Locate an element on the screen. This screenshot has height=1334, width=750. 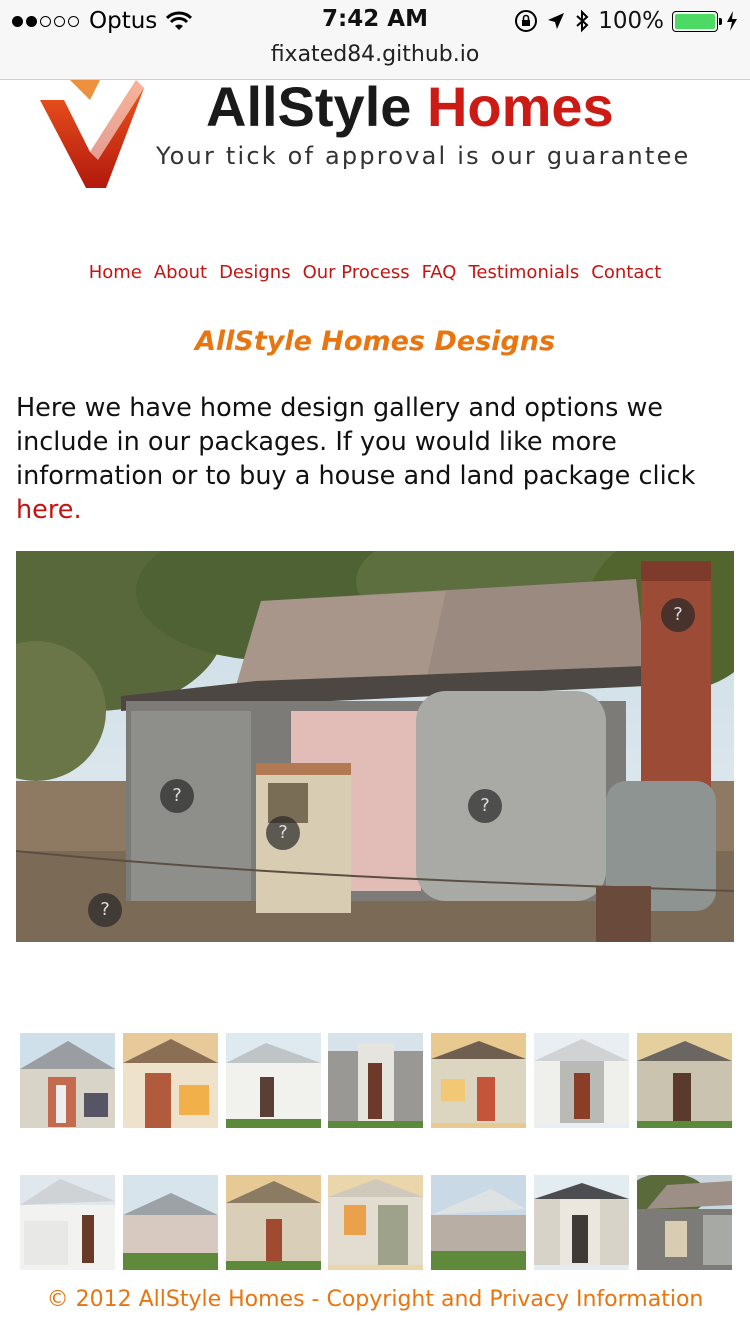
status-right: 100% is located at coordinates (622, 21).